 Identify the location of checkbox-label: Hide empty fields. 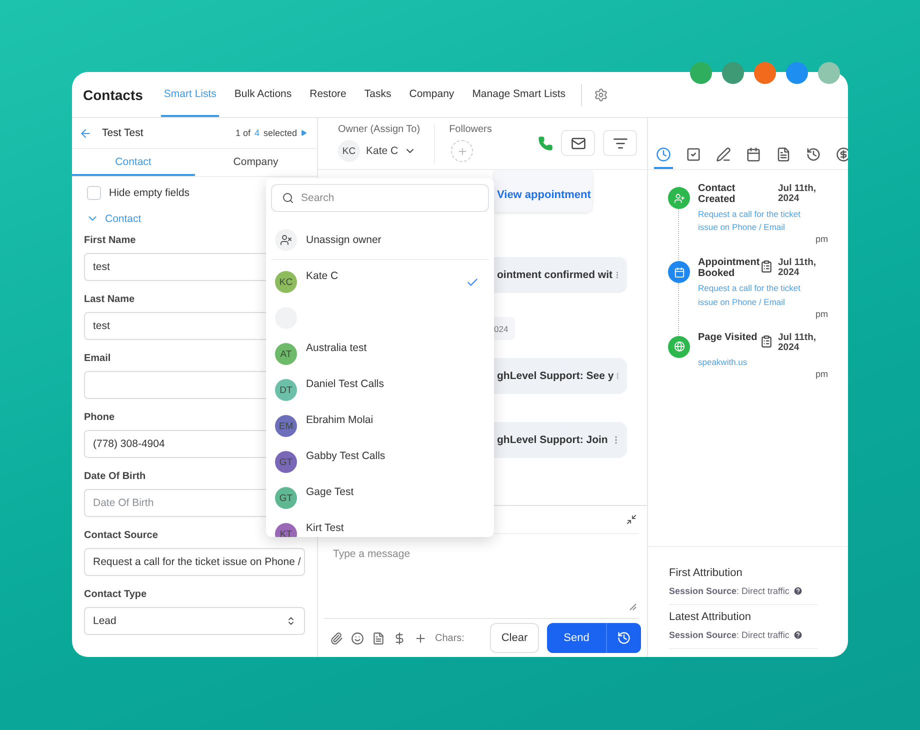
(149, 193).